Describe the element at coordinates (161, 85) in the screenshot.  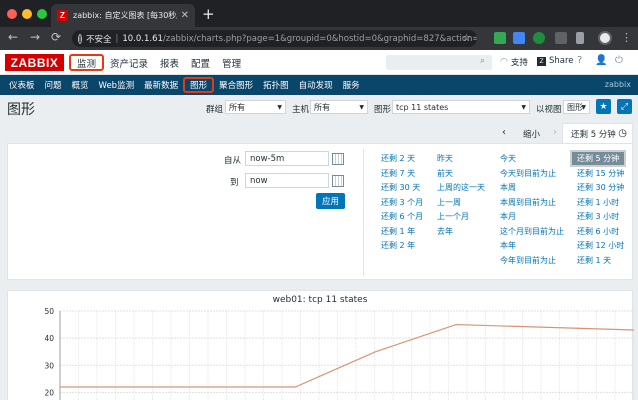
I see `submenu-latest-data: 最新数据` at that location.